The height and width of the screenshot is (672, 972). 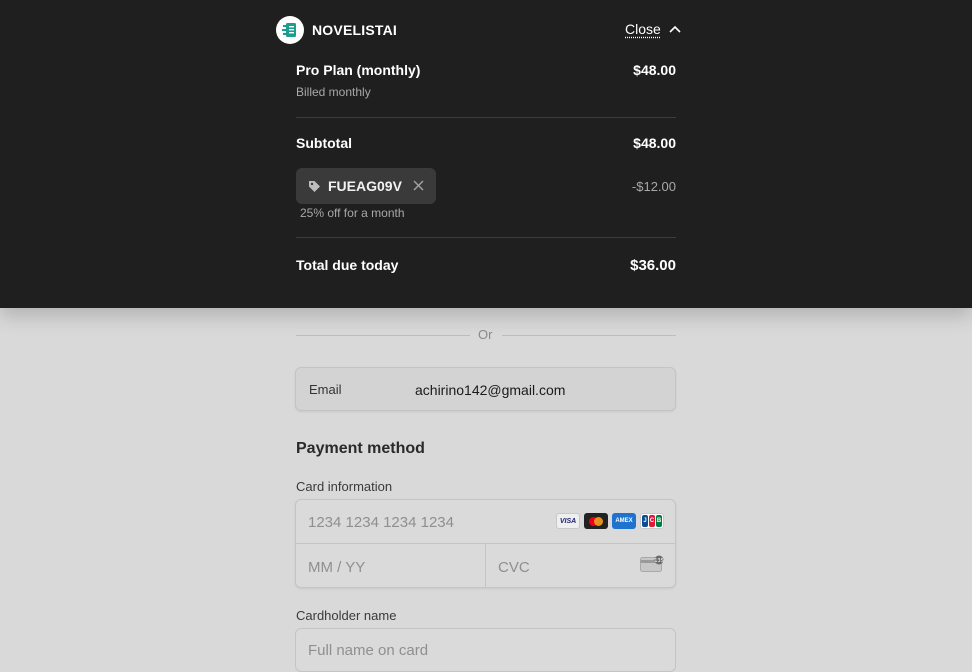 What do you see at coordinates (486, 267) in the screenshot?
I see `total-row: Total due today $36.00` at bounding box center [486, 267].